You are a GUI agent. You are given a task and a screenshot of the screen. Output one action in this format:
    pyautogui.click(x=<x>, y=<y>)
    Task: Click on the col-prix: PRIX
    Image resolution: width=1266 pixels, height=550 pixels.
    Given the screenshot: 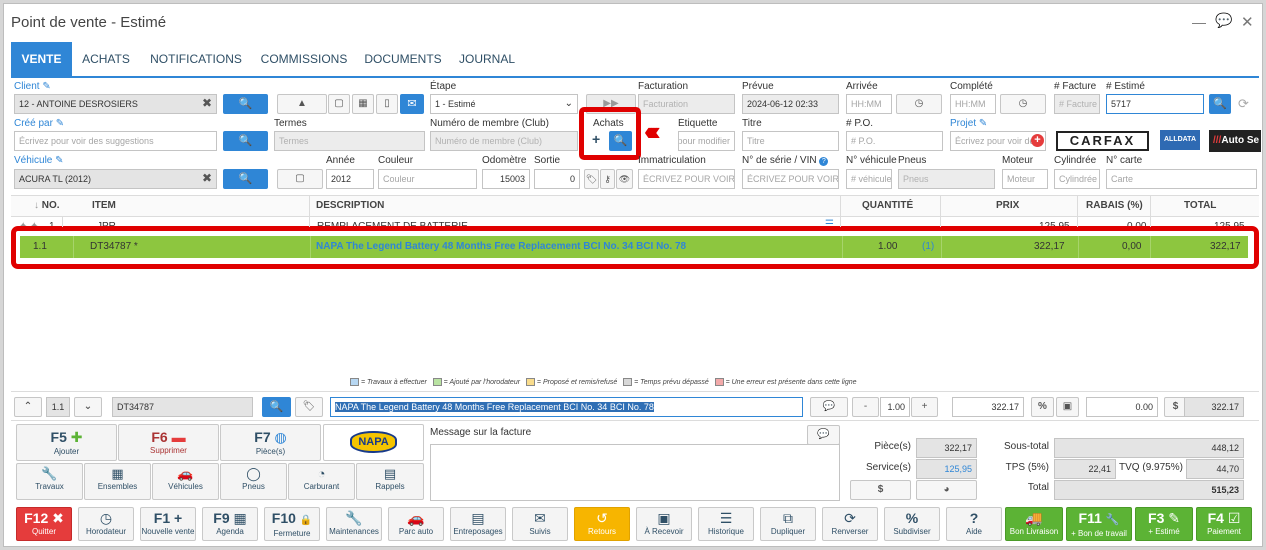 What is the action you would take?
    pyautogui.click(x=1007, y=206)
    